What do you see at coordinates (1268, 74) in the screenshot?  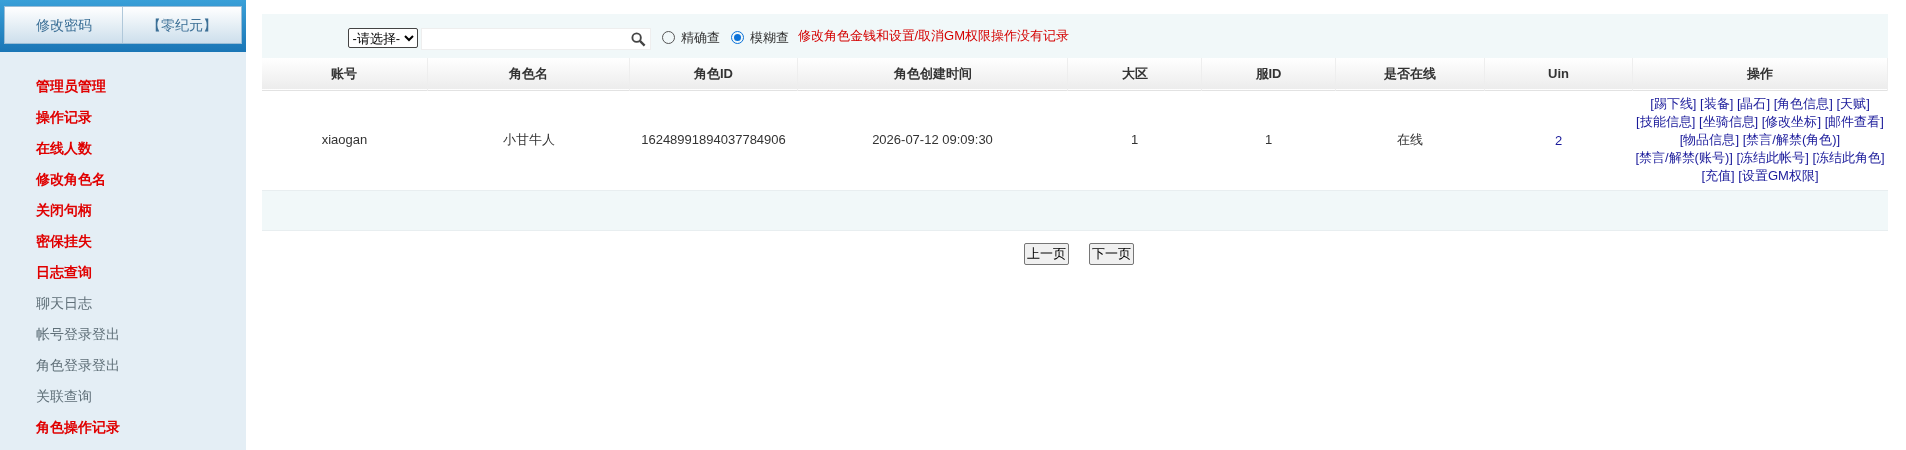 I see `column-header: 服ID` at bounding box center [1268, 74].